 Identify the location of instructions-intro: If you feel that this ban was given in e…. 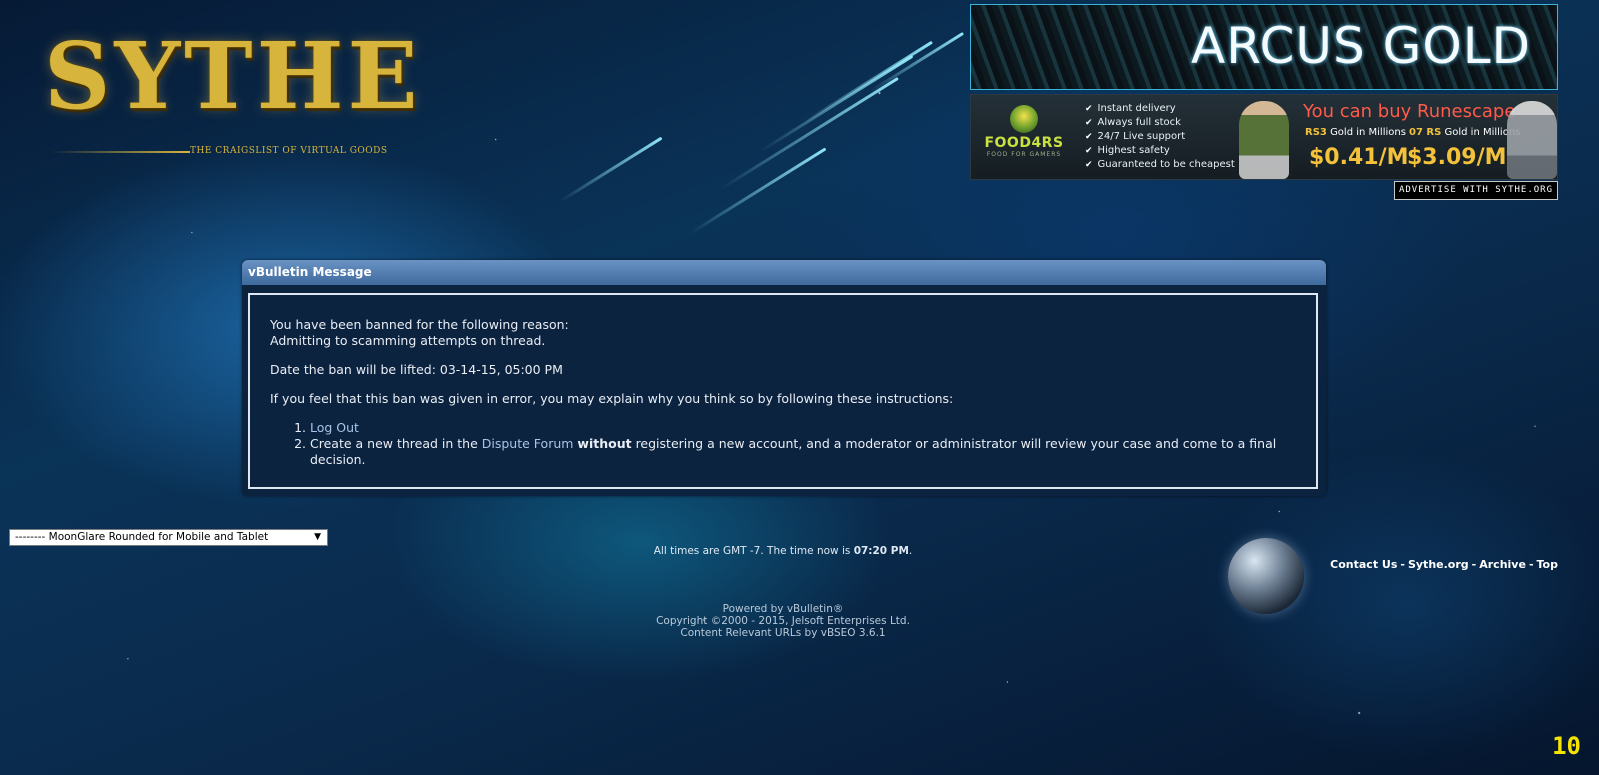
(612, 398).